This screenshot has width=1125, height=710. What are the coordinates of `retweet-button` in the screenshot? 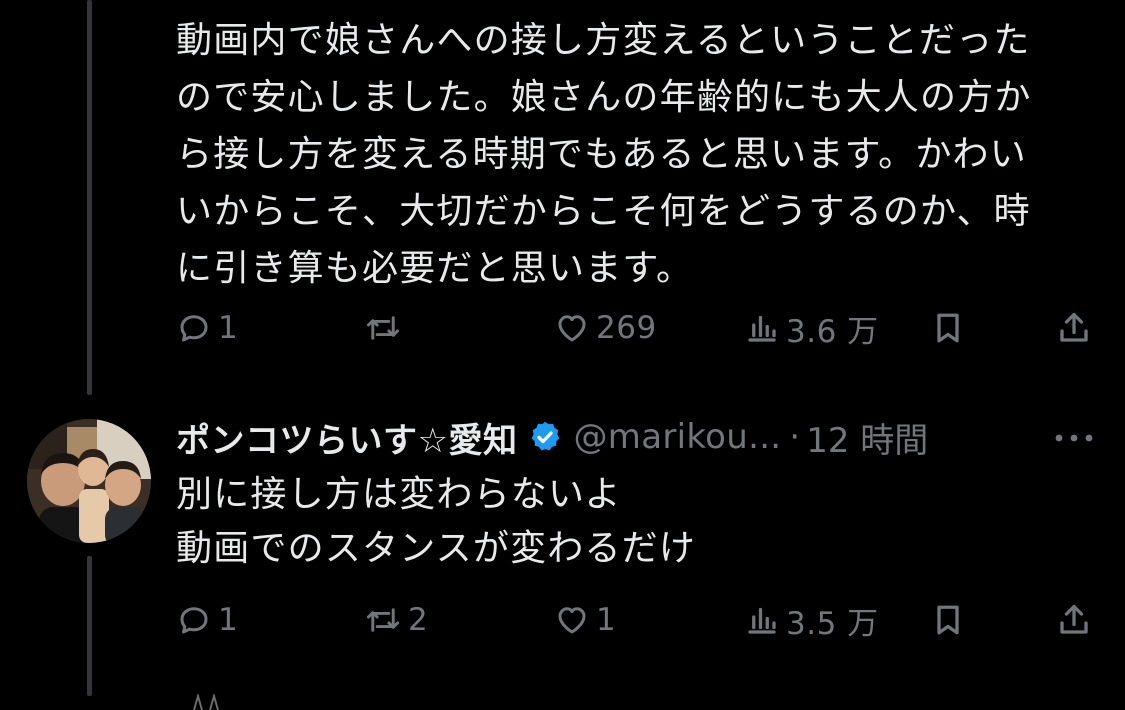 It's located at (386, 328).